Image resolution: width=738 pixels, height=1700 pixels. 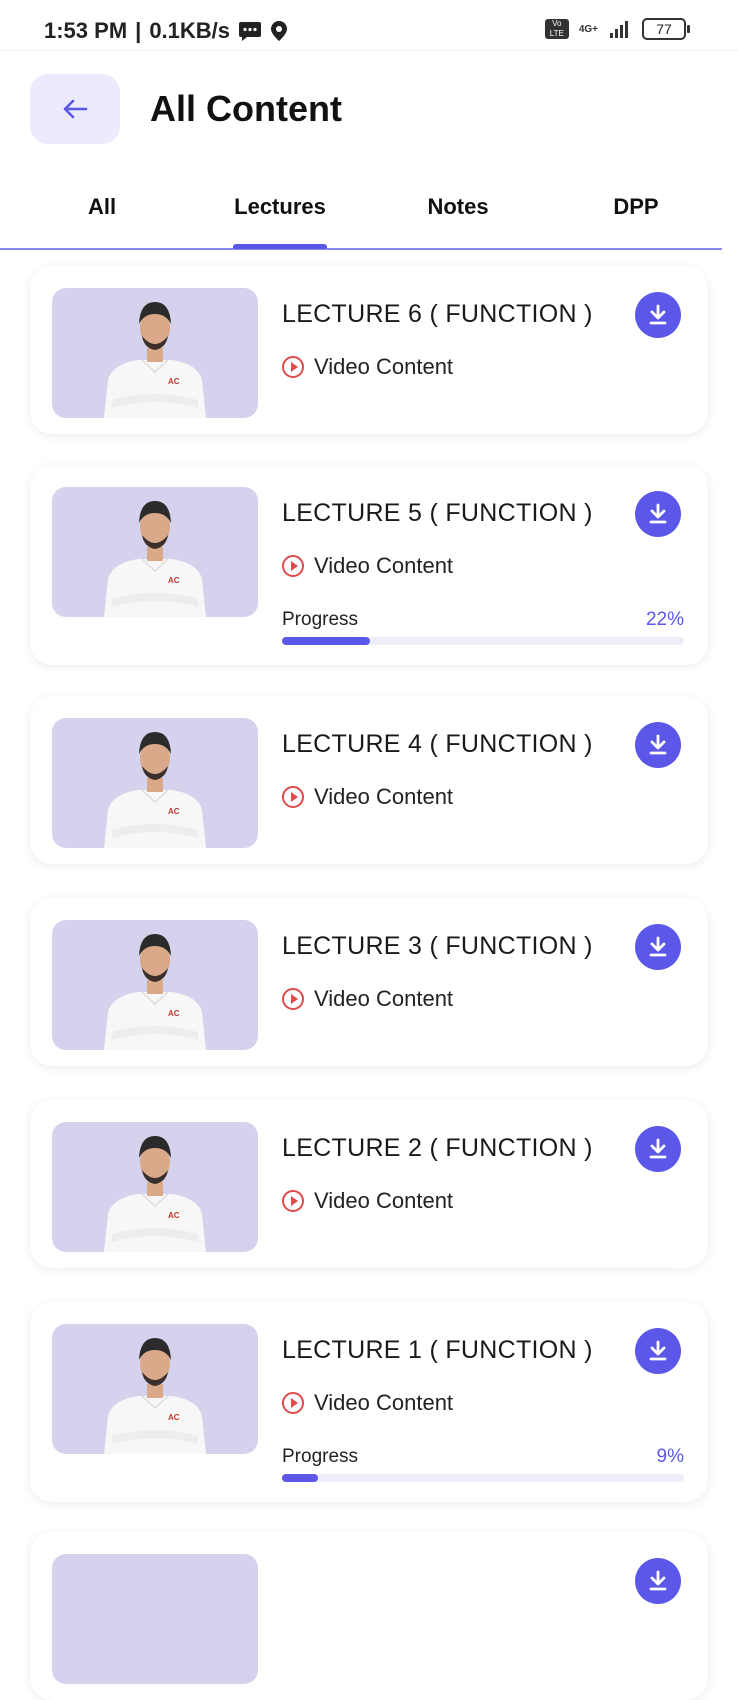 What do you see at coordinates (437, 1148) in the screenshot?
I see `lecture-title: LECTURE 2 ( FUNCTION )` at bounding box center [437, 1148].